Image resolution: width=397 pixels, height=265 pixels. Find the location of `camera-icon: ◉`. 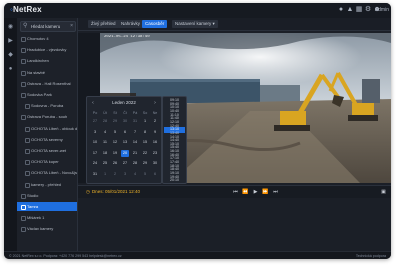

camera-icon: ◉ is located at coordinates (10, 27).